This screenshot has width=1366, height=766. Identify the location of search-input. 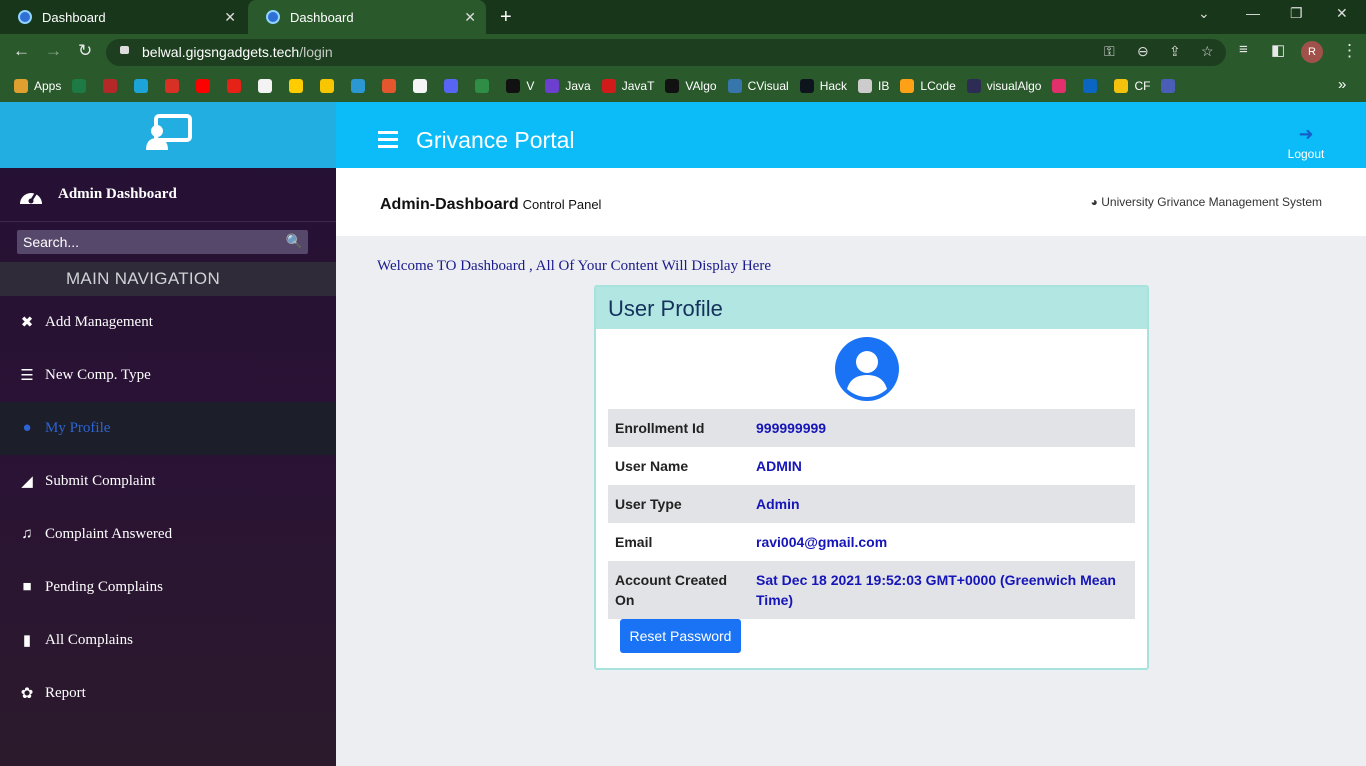
(162, 242).